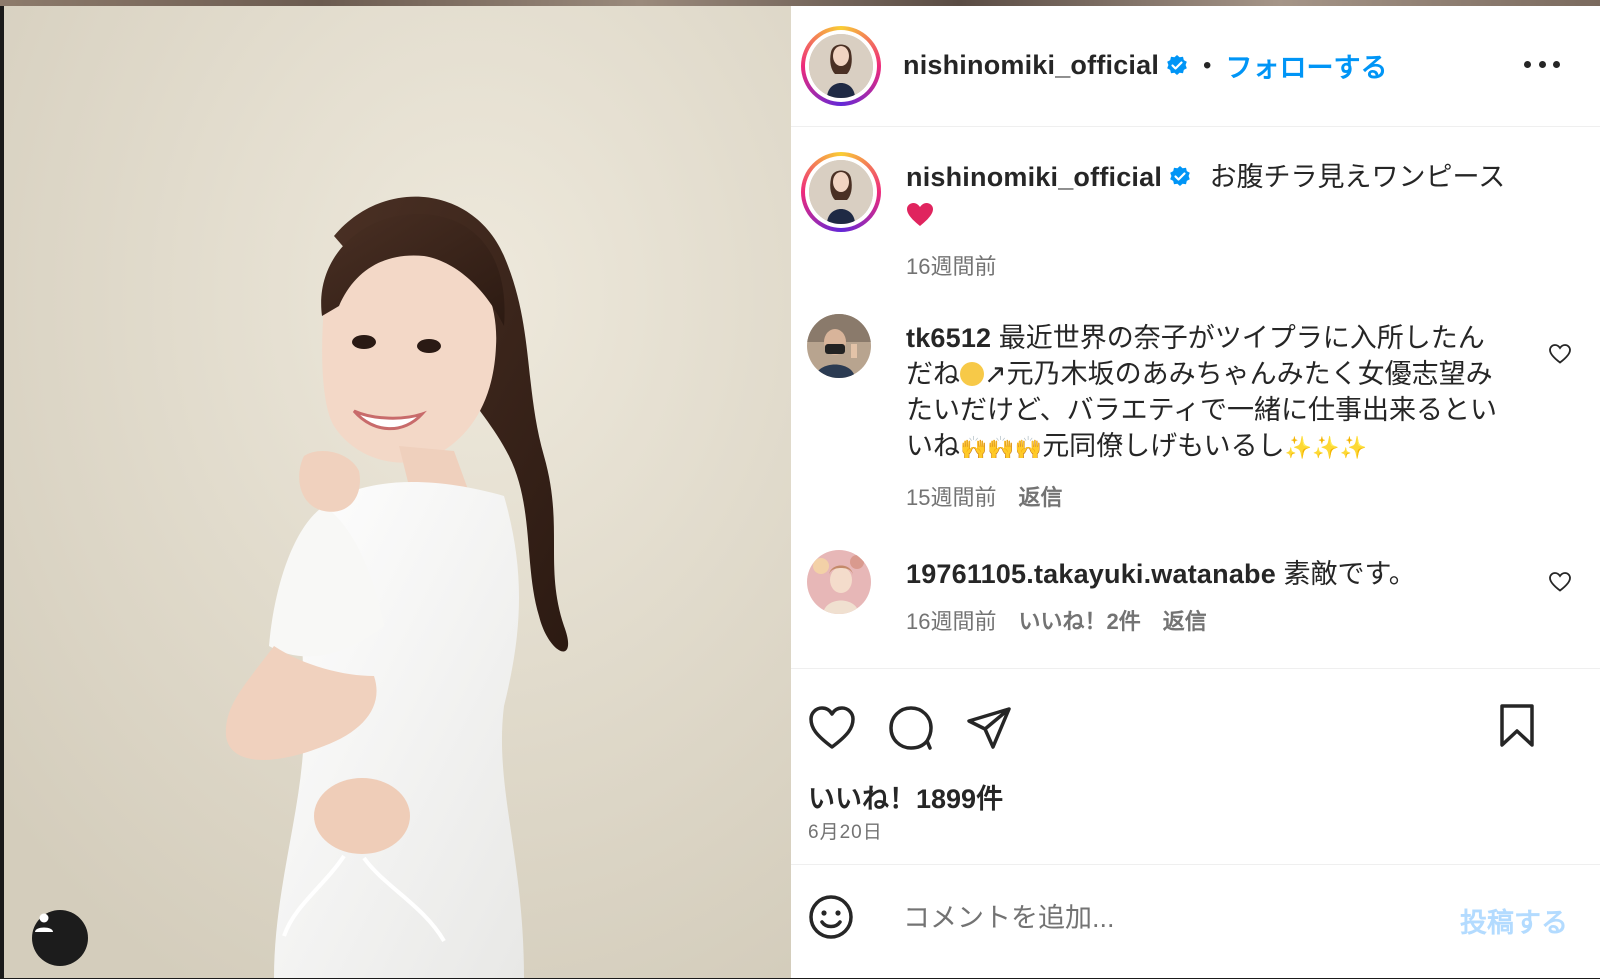 This screenshot has width=1600, height=979. I want to click on comment-body-3: 元同僚しげもいるし, so click(1163, 446).